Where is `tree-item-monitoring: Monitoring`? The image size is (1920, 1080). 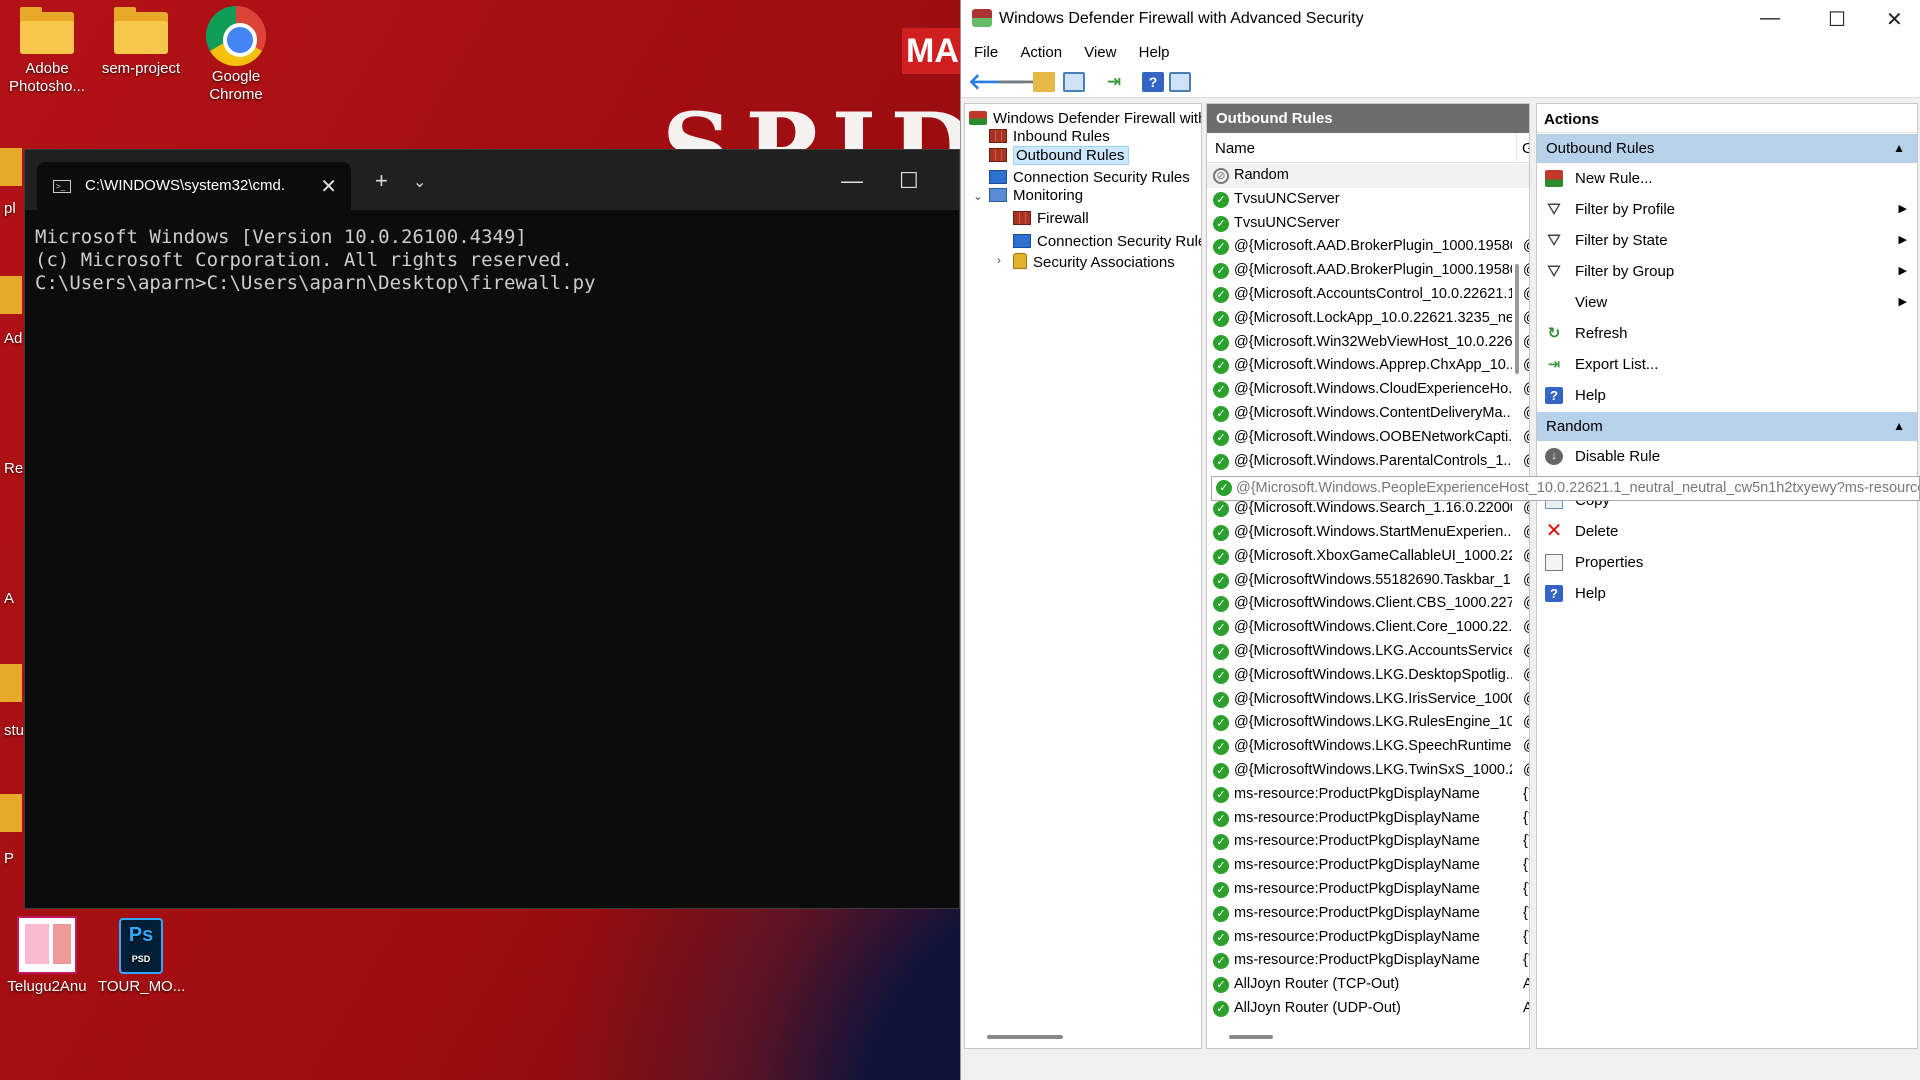 tree-item-monitoring: Monitoring is located at coordinates (1036, 196).